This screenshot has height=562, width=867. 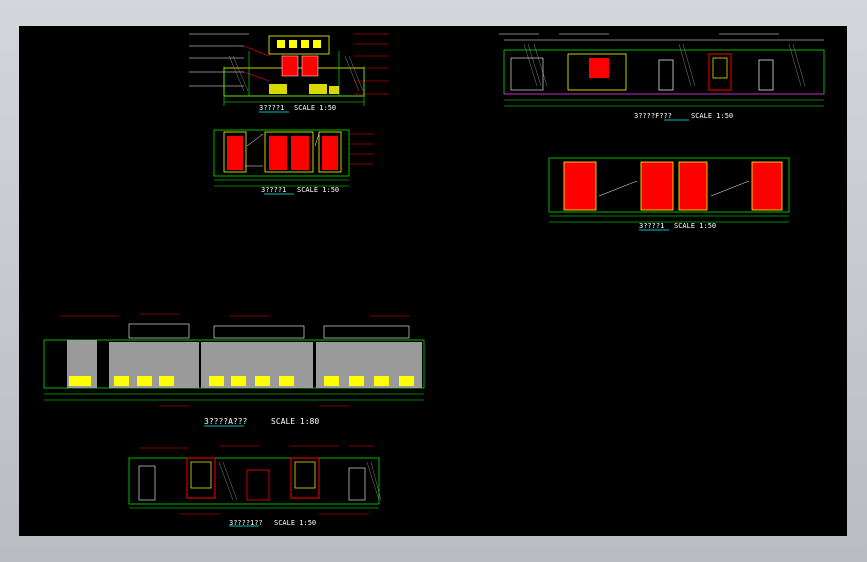 I want to click on elevation-top-right-drawing, so click(x=662, y=77).